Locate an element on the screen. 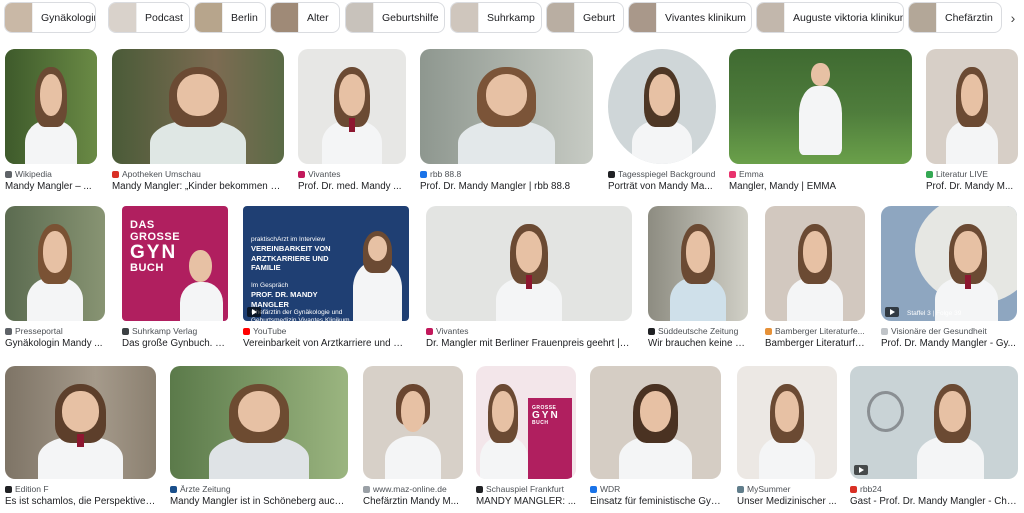 This screenshot has width=1024, height=513. image-result: Emma Mangler, Mandy | EMMA is located at coordinates (820, 121).